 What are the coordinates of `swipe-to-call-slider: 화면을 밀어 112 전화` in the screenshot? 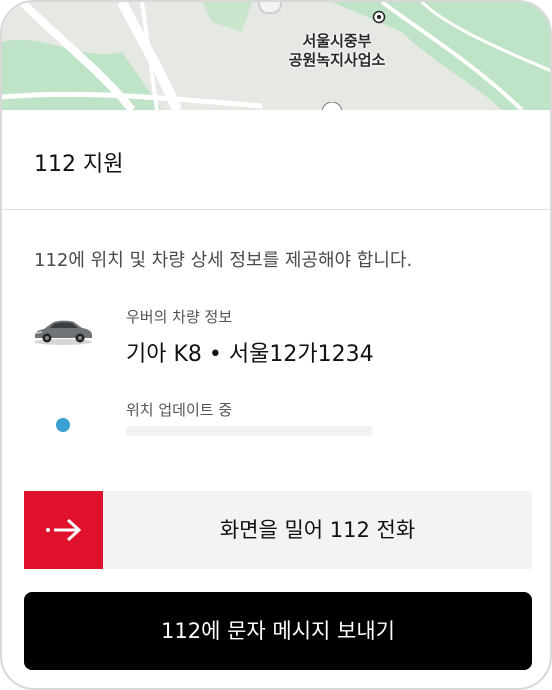 It's located at (278, 530).